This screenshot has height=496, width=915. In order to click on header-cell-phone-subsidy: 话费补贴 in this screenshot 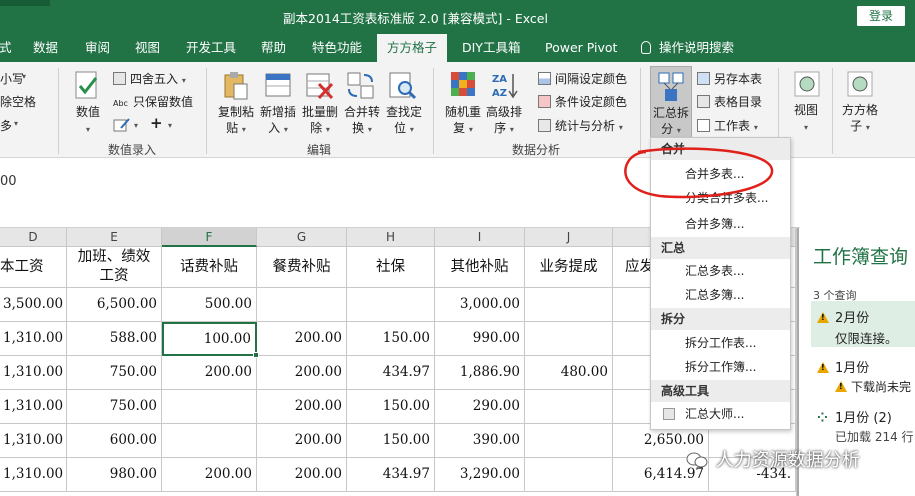, I will do `click(209, 267)`.